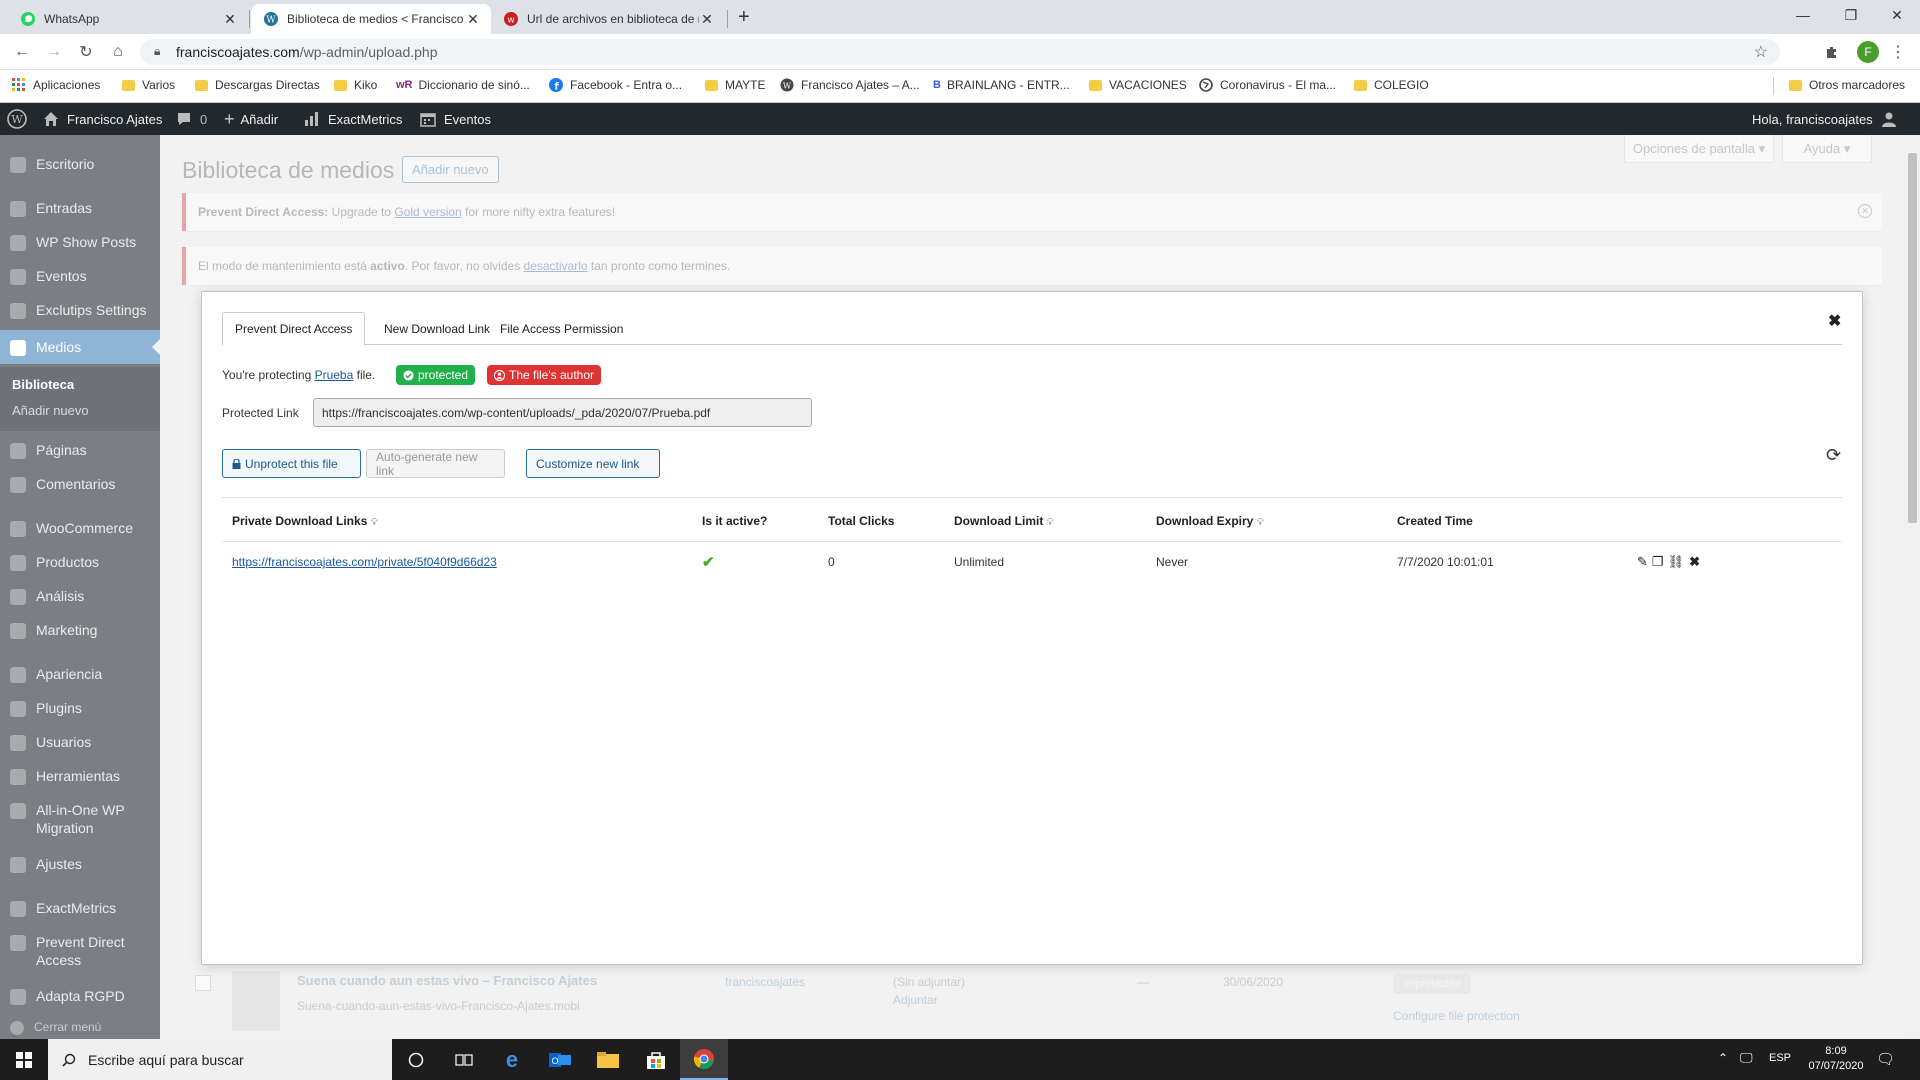 The height and width of the screenshot is (1080, 1920). I want to click on back-button: ←, so click(22, 52).